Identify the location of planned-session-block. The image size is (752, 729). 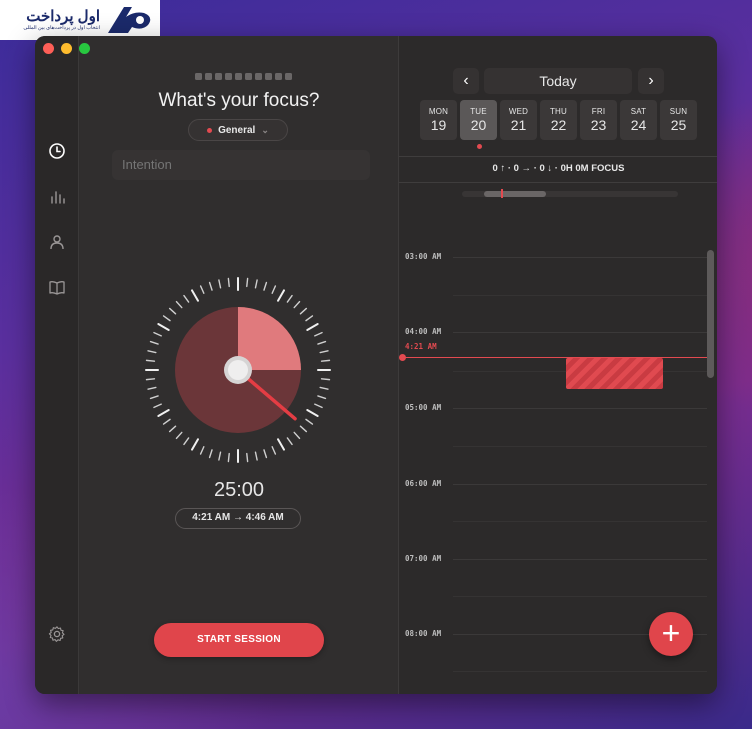
(614, 373).